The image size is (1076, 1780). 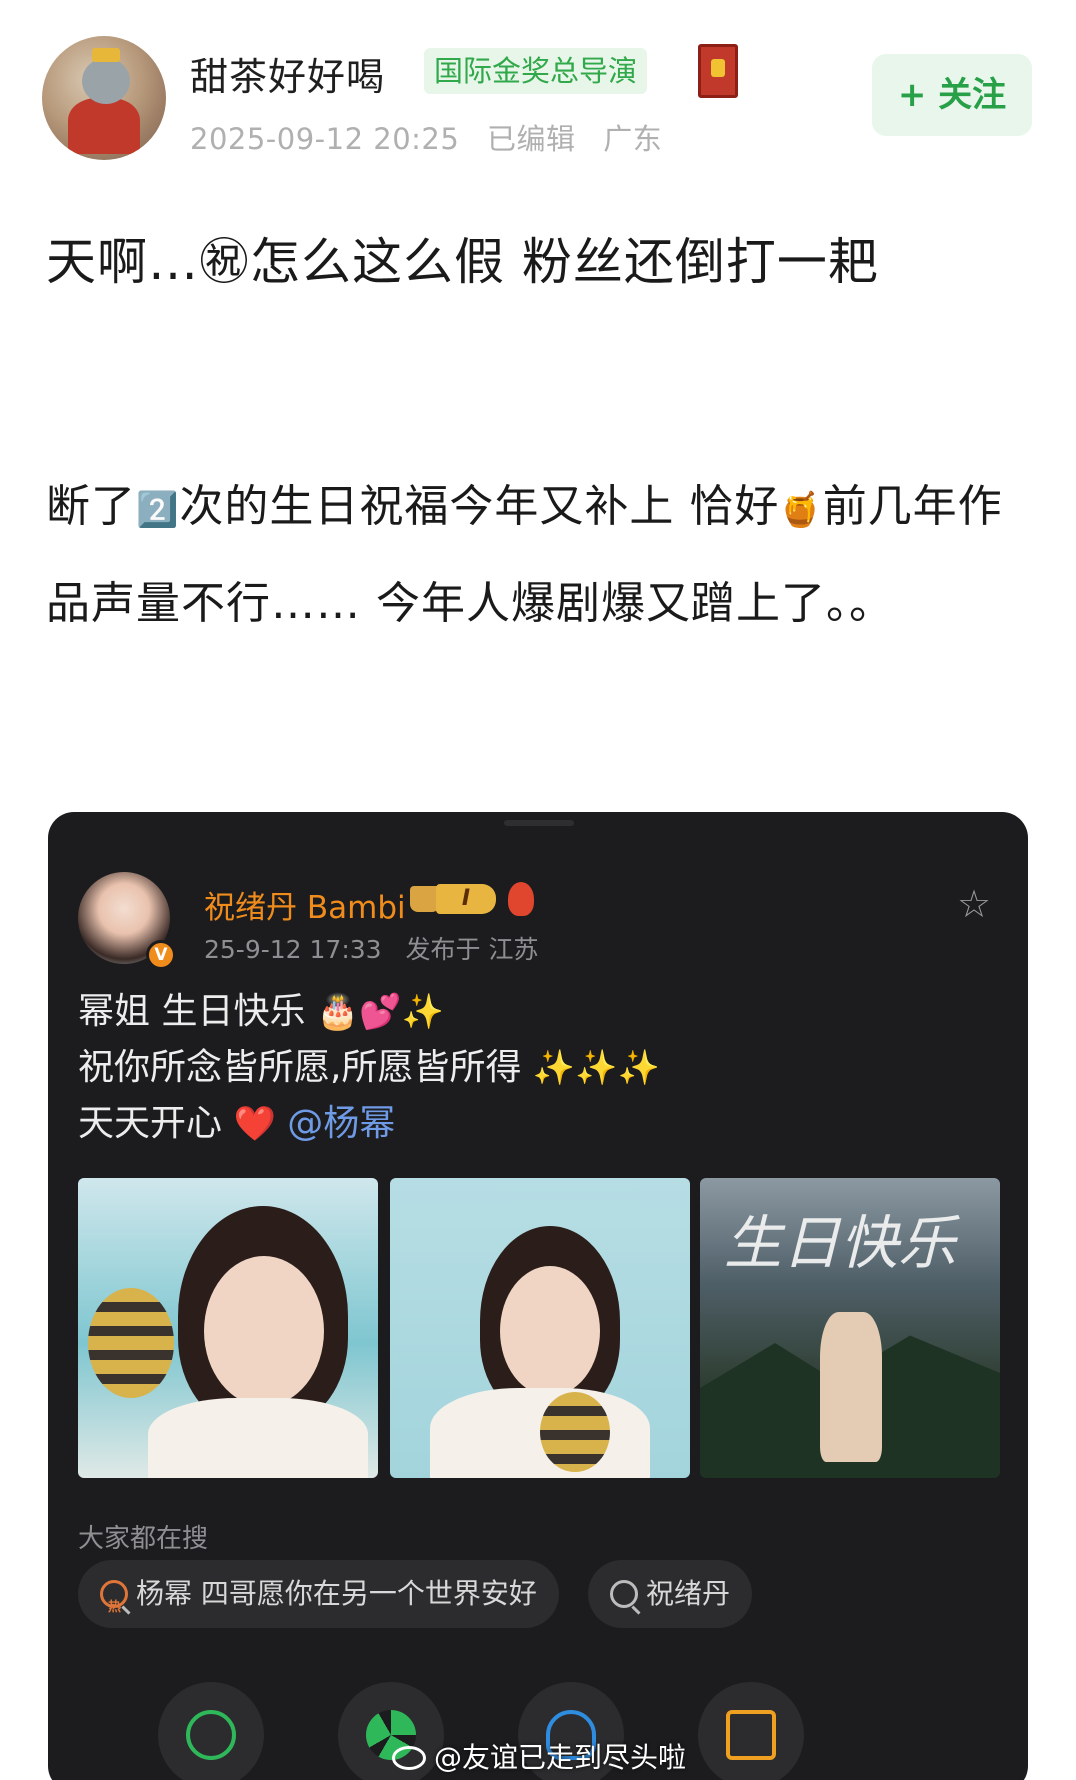 What do you see at coordinates (801, 510) in the screenshot?
I see `honey-pot-icon: 🍯` at bounding box center [801, 510].